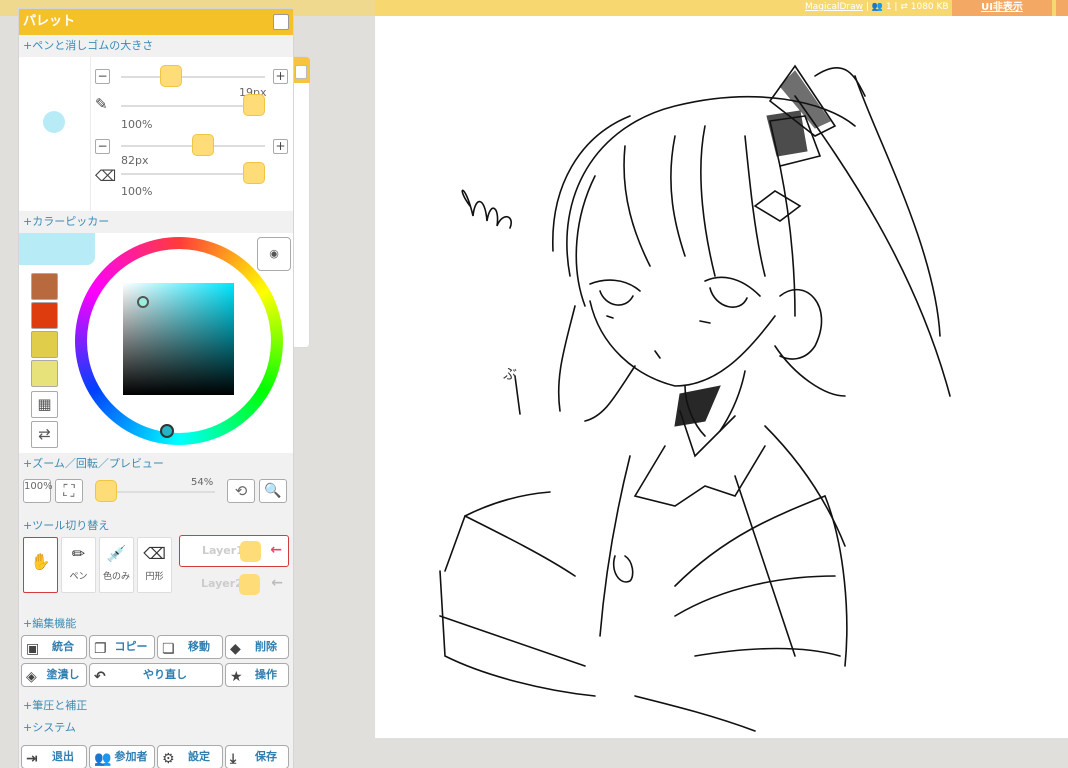 Image resolution: width=1068 pixels, height=768 pixels. Describe the element at coordinates (1062, 8) in the screenshot. I see `top-bar-edge` at that location.